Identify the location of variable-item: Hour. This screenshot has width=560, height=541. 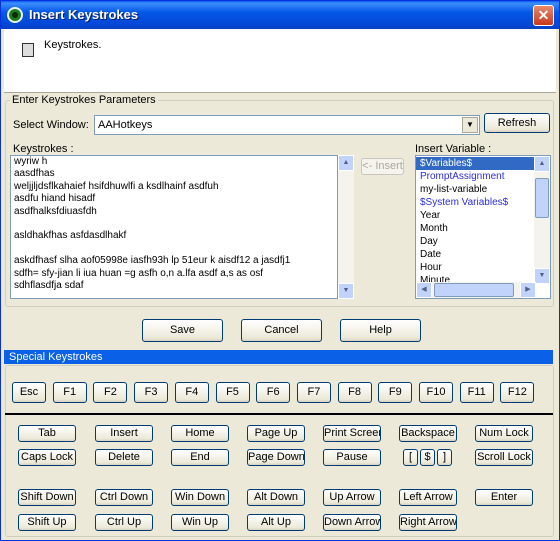
(475, 267).